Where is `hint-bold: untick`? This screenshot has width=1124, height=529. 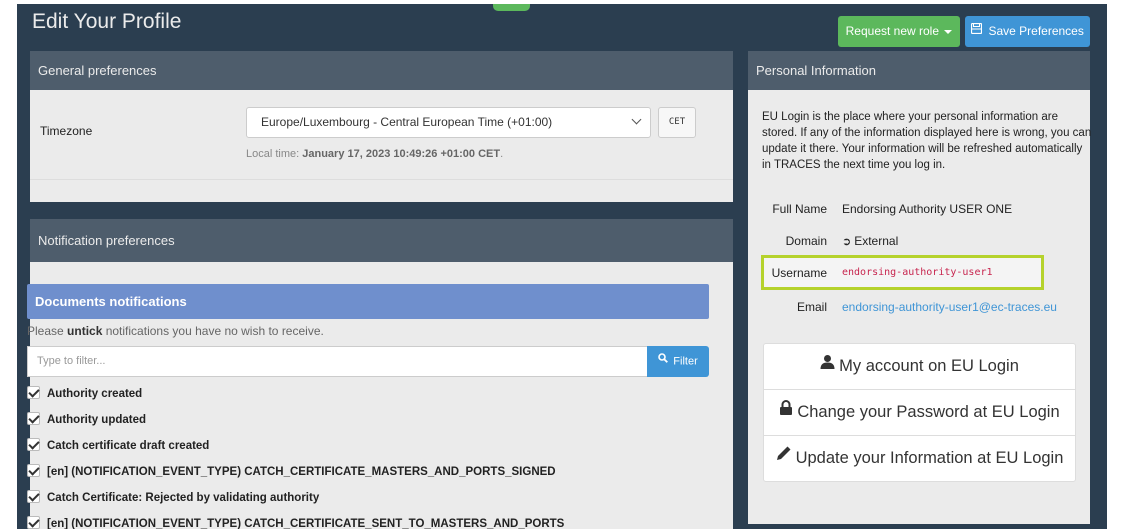 hint-bold: untick is located at coordinates (85, 331).